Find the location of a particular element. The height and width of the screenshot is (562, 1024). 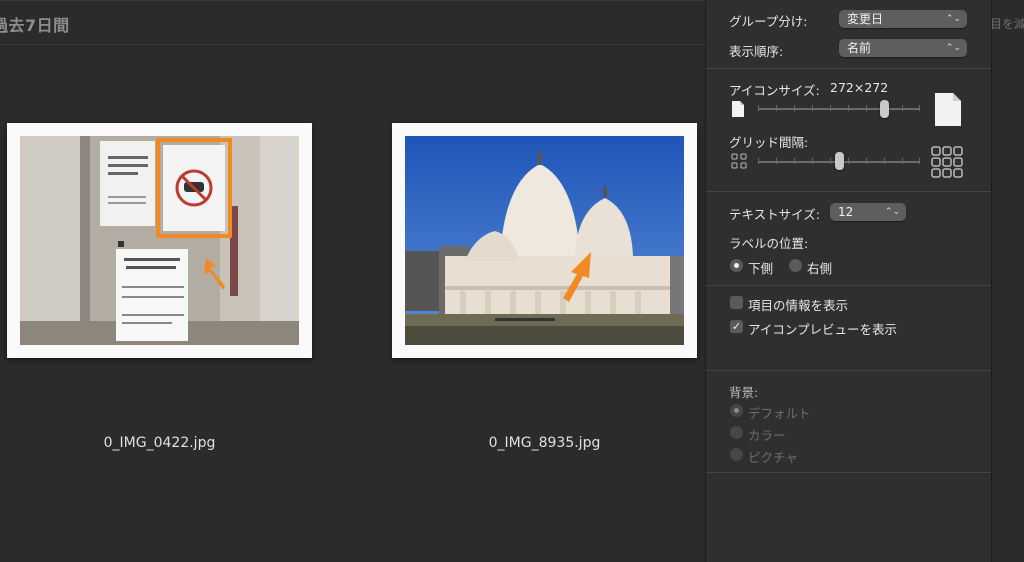

icon-size-value: 272×272 is located at coordinates (859, 87).